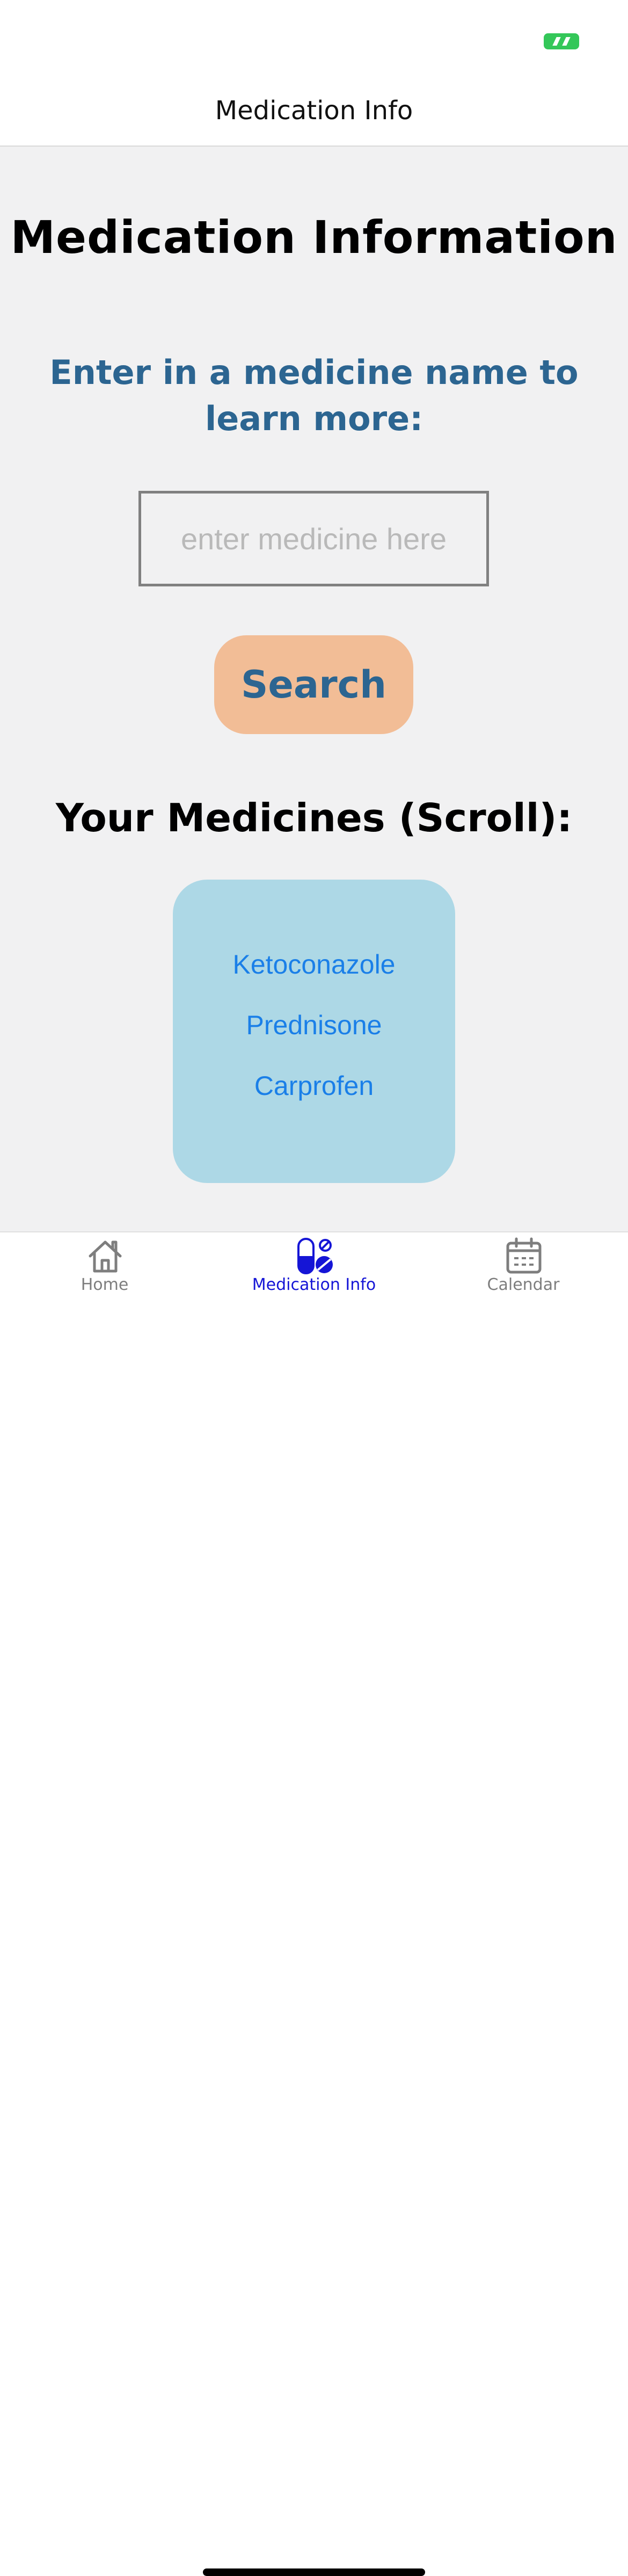 The image size is (628, 2576). Describe the element at coordinates (314, 2572) in the screenshot. I see `home-indicator` at that location.